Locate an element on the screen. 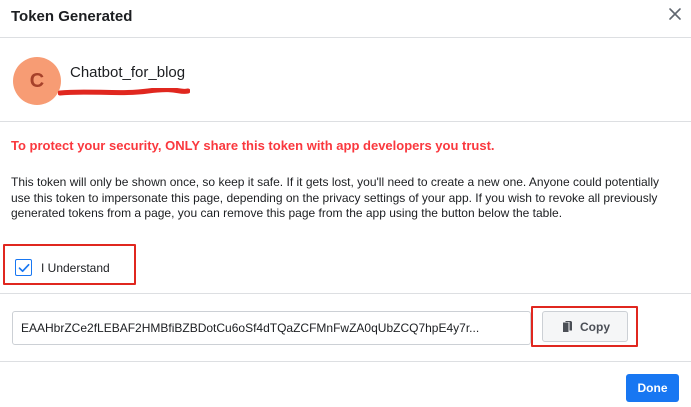  copy-button: Copy is located at coordinates (585, 326).